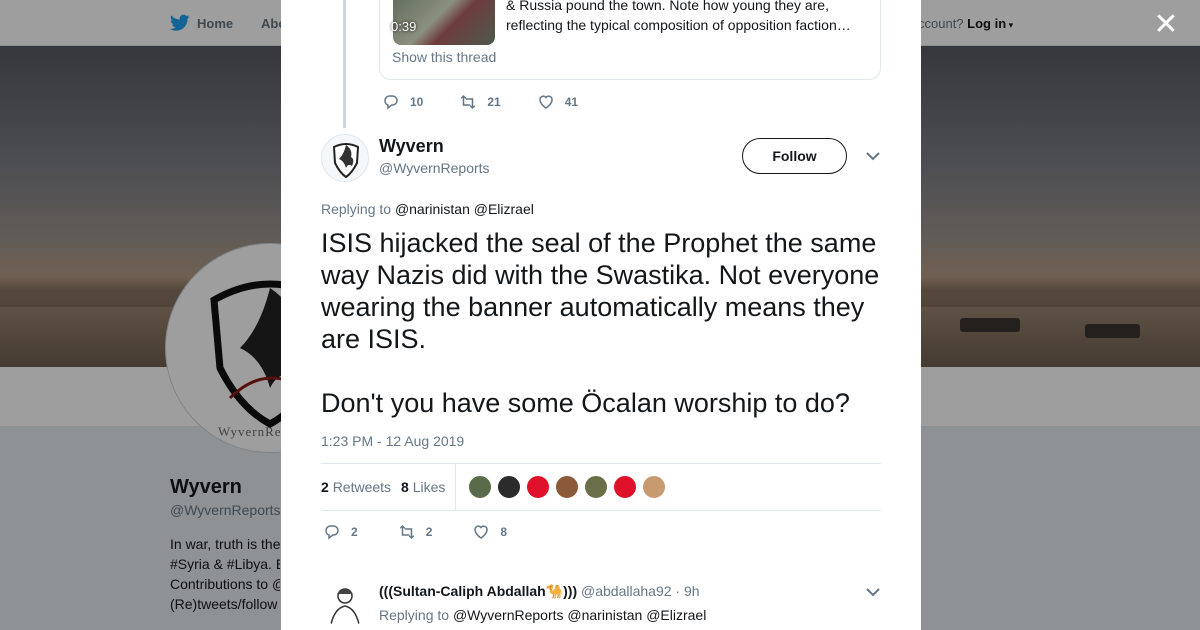  Describe the element at coordinates (687, 591) in the screenshot. I see `reply-time: · 9h` at that location.